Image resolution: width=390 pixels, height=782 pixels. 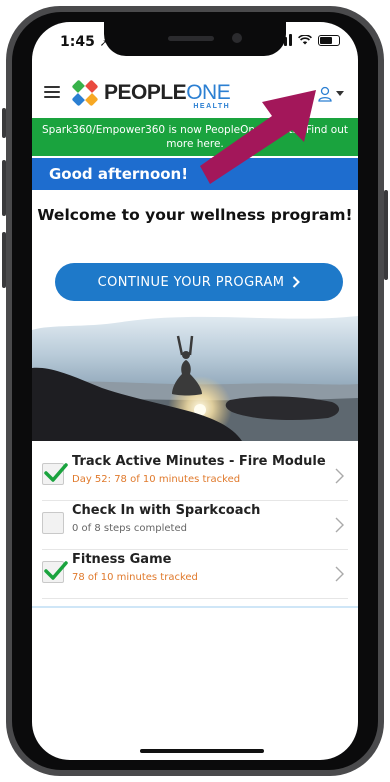 I want to click on speaker-grille, so click(x=191, y=38).